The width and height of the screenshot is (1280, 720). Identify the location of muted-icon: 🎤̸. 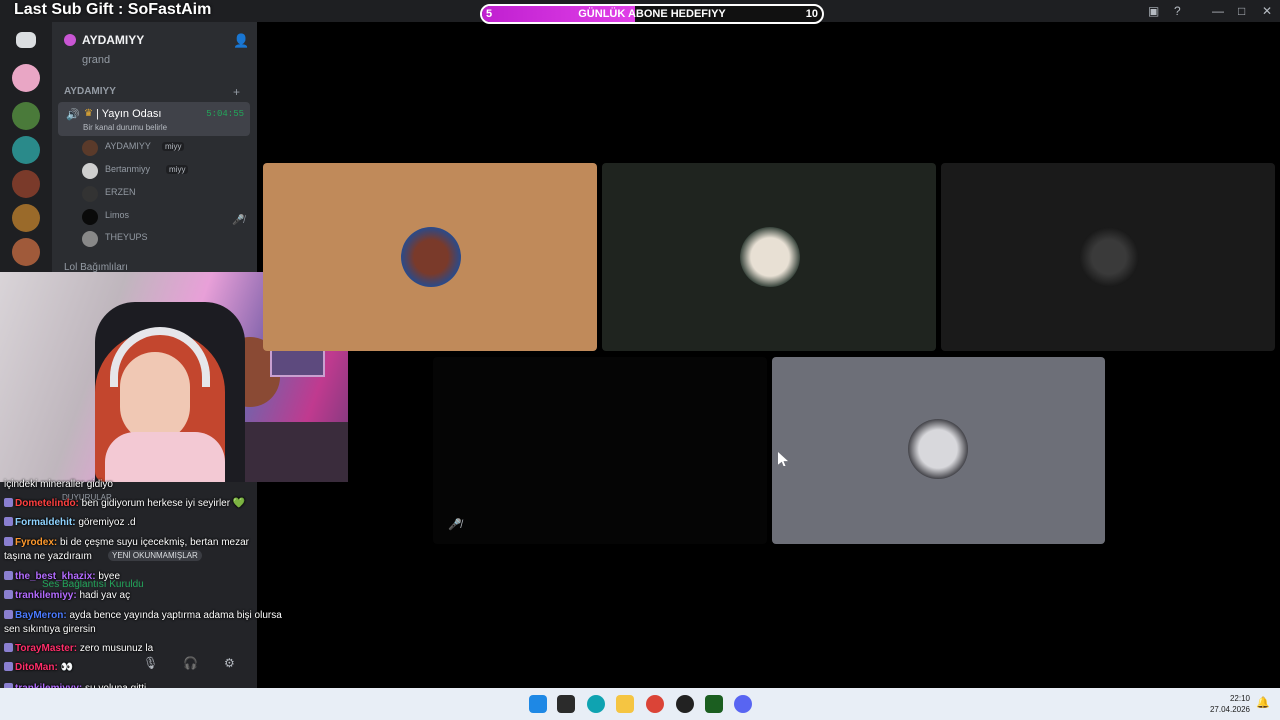
(238, 220).